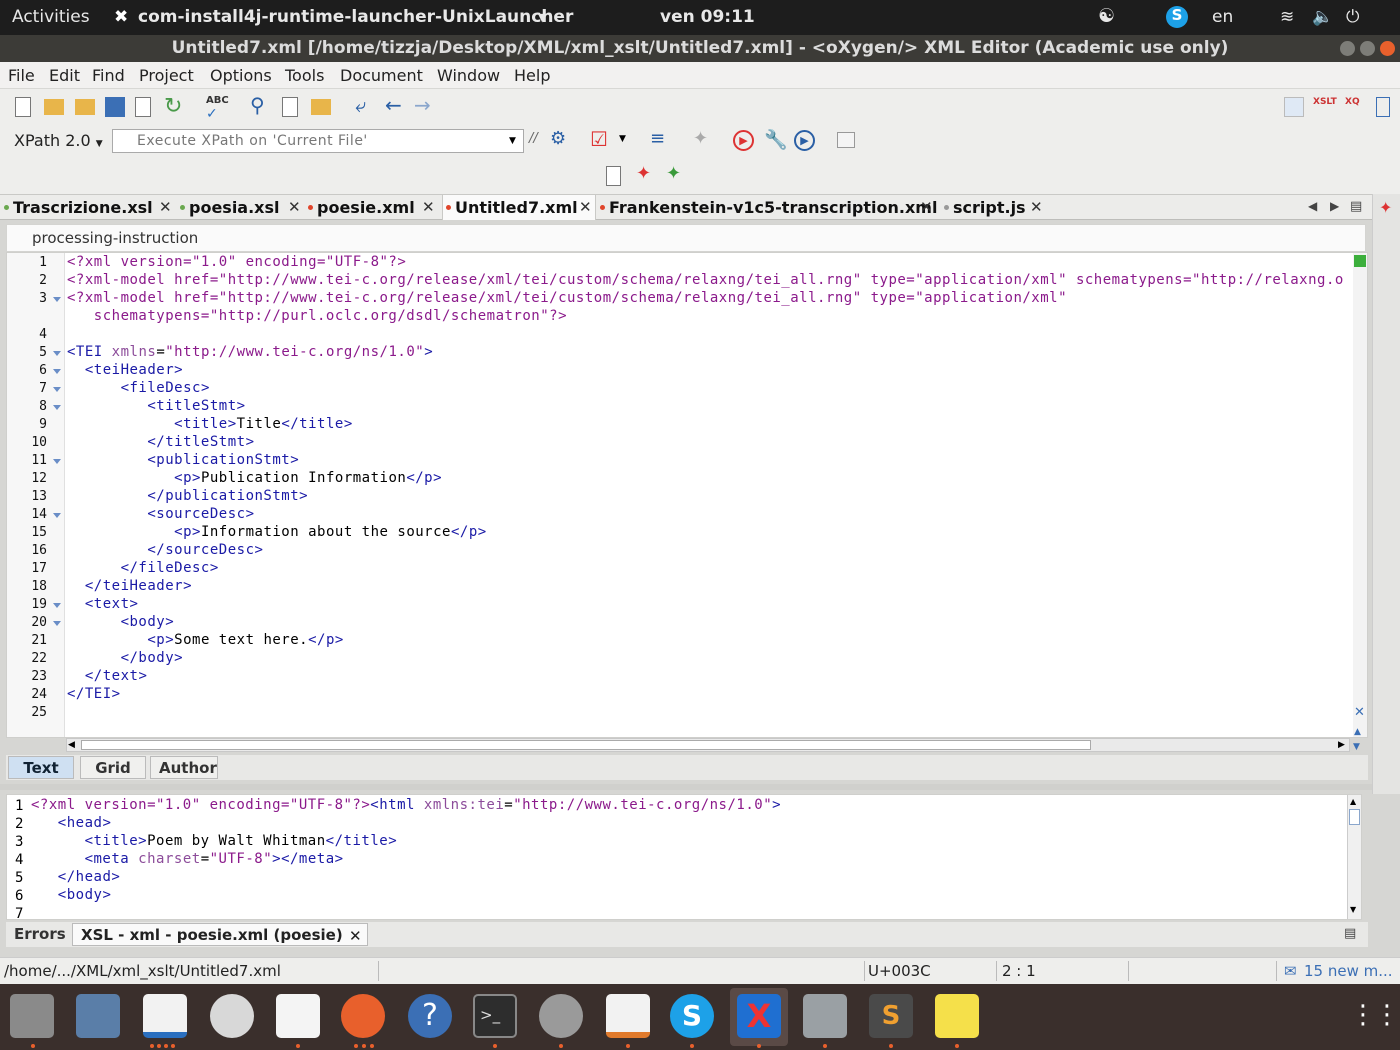  I want to click on skype-app-icon: S, so click(692, 1016).